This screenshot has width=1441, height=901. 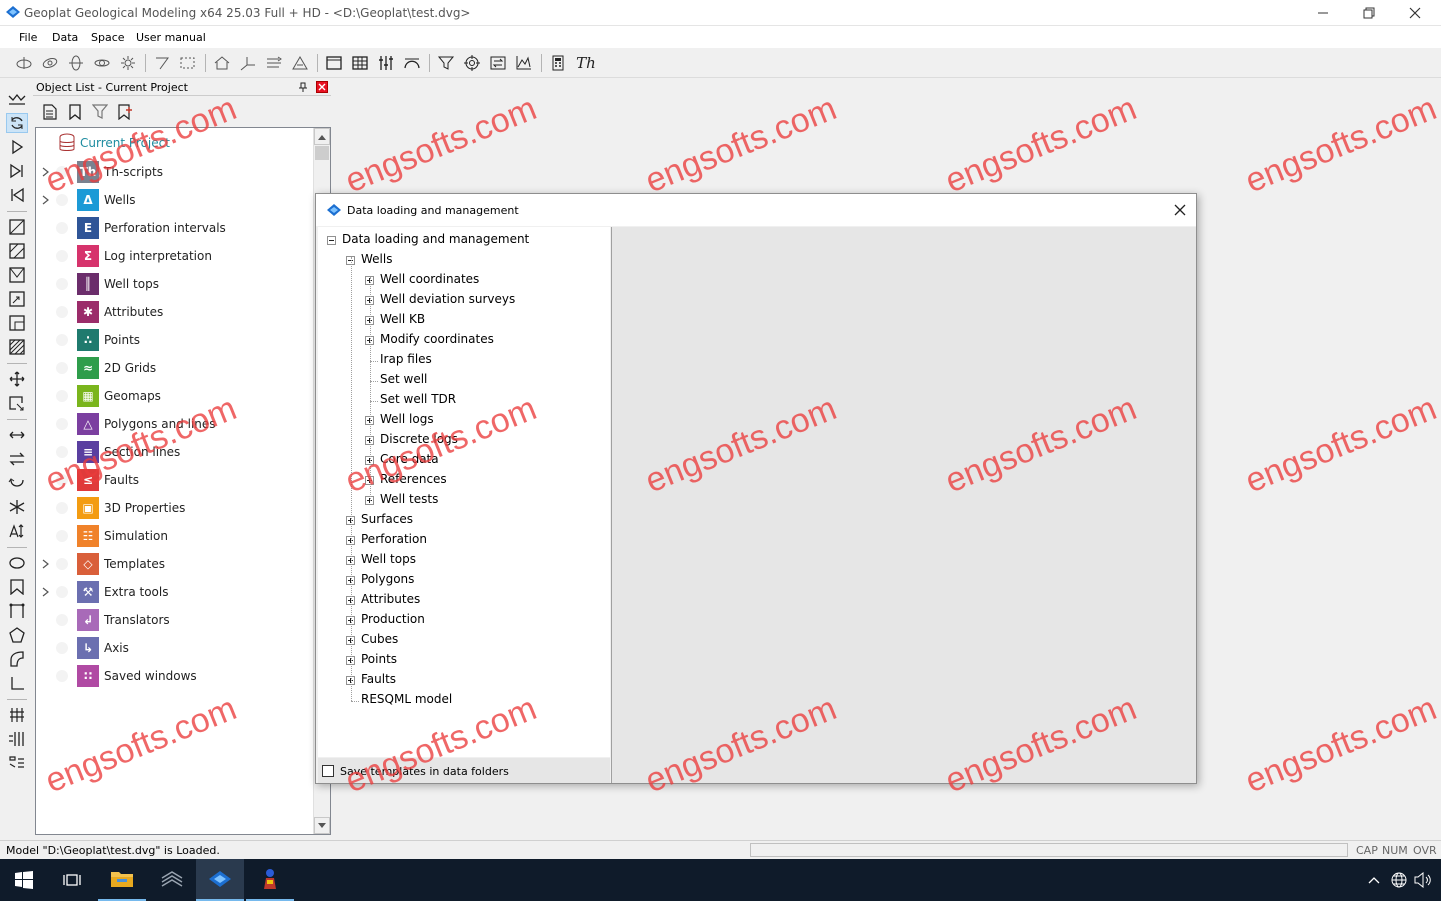 What do you see at coordinates (322, 153) in the screenshot?
I see `scroll-thumb` at bounding box center [322, 153].